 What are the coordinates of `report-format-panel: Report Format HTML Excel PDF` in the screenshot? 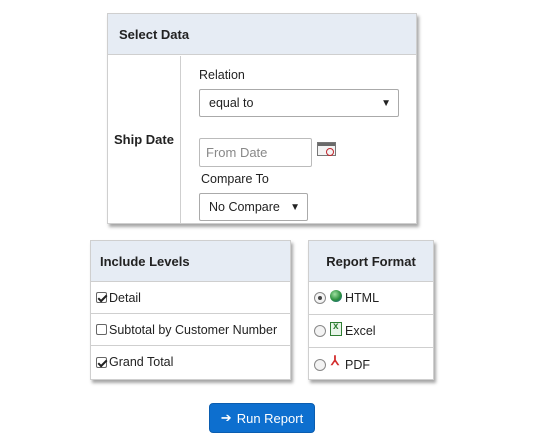 It's located at (371, 310).